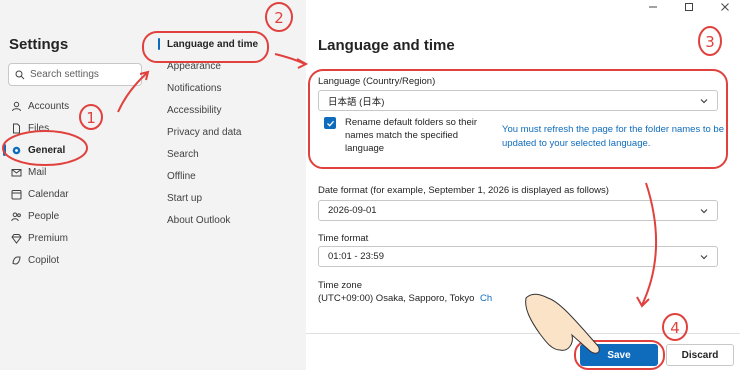 This screenshot has height=370, width=740. What do you see at coordinates (343, 238) in the screenshot?
I see `time-format-label: Time format` at bounding box center [343, 238].